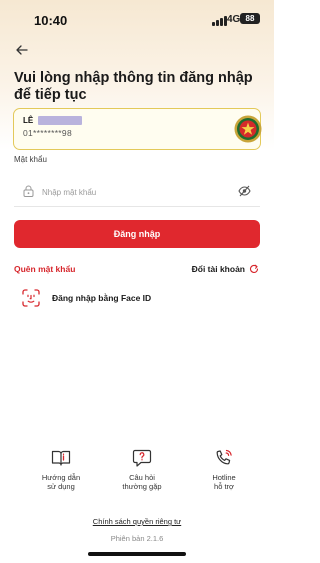 The image size is (320, 563). I want to click on account-id: 01********98, so click(47, 133).